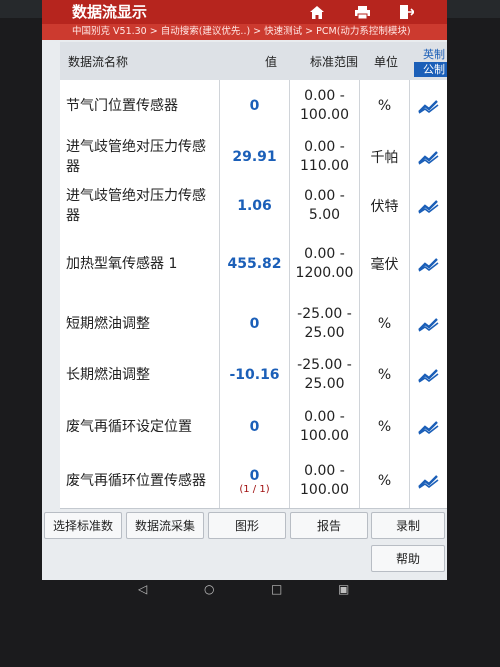 Image resolution: width=500 pixels, height=667 pixels. What do you see at coordinates (334, 61) in the screenshot?
I see `column-range-header: 标准范围` at bounding box center [334, 61].